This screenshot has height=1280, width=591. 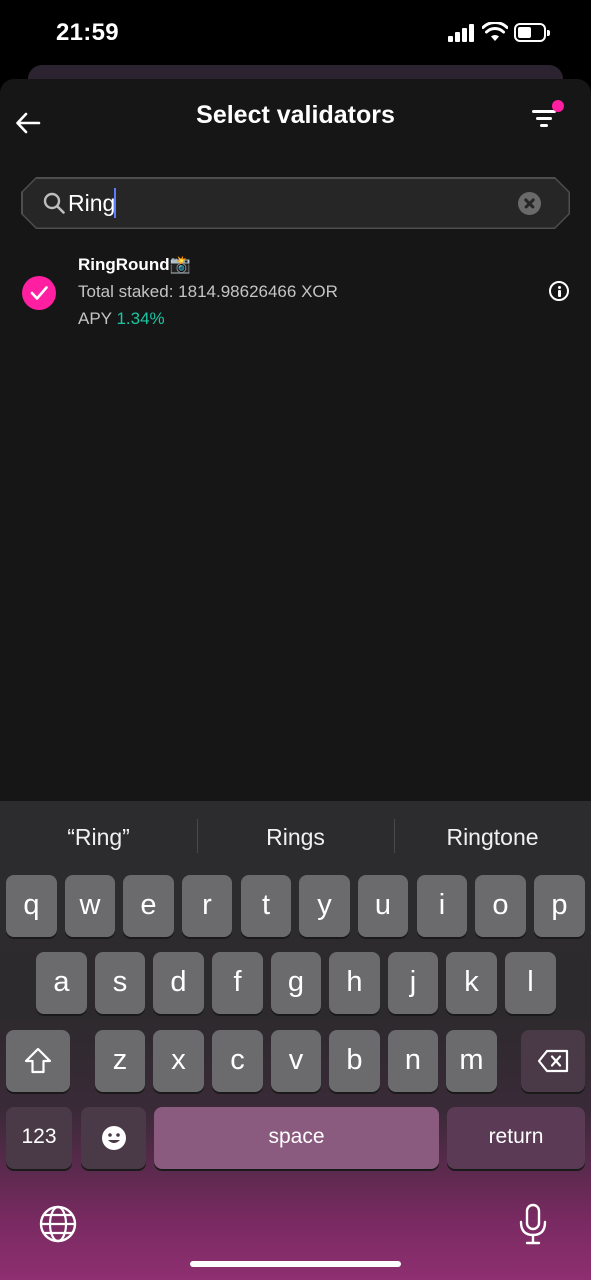 I want to click on wifi-icon, so click(x=495, y=31).